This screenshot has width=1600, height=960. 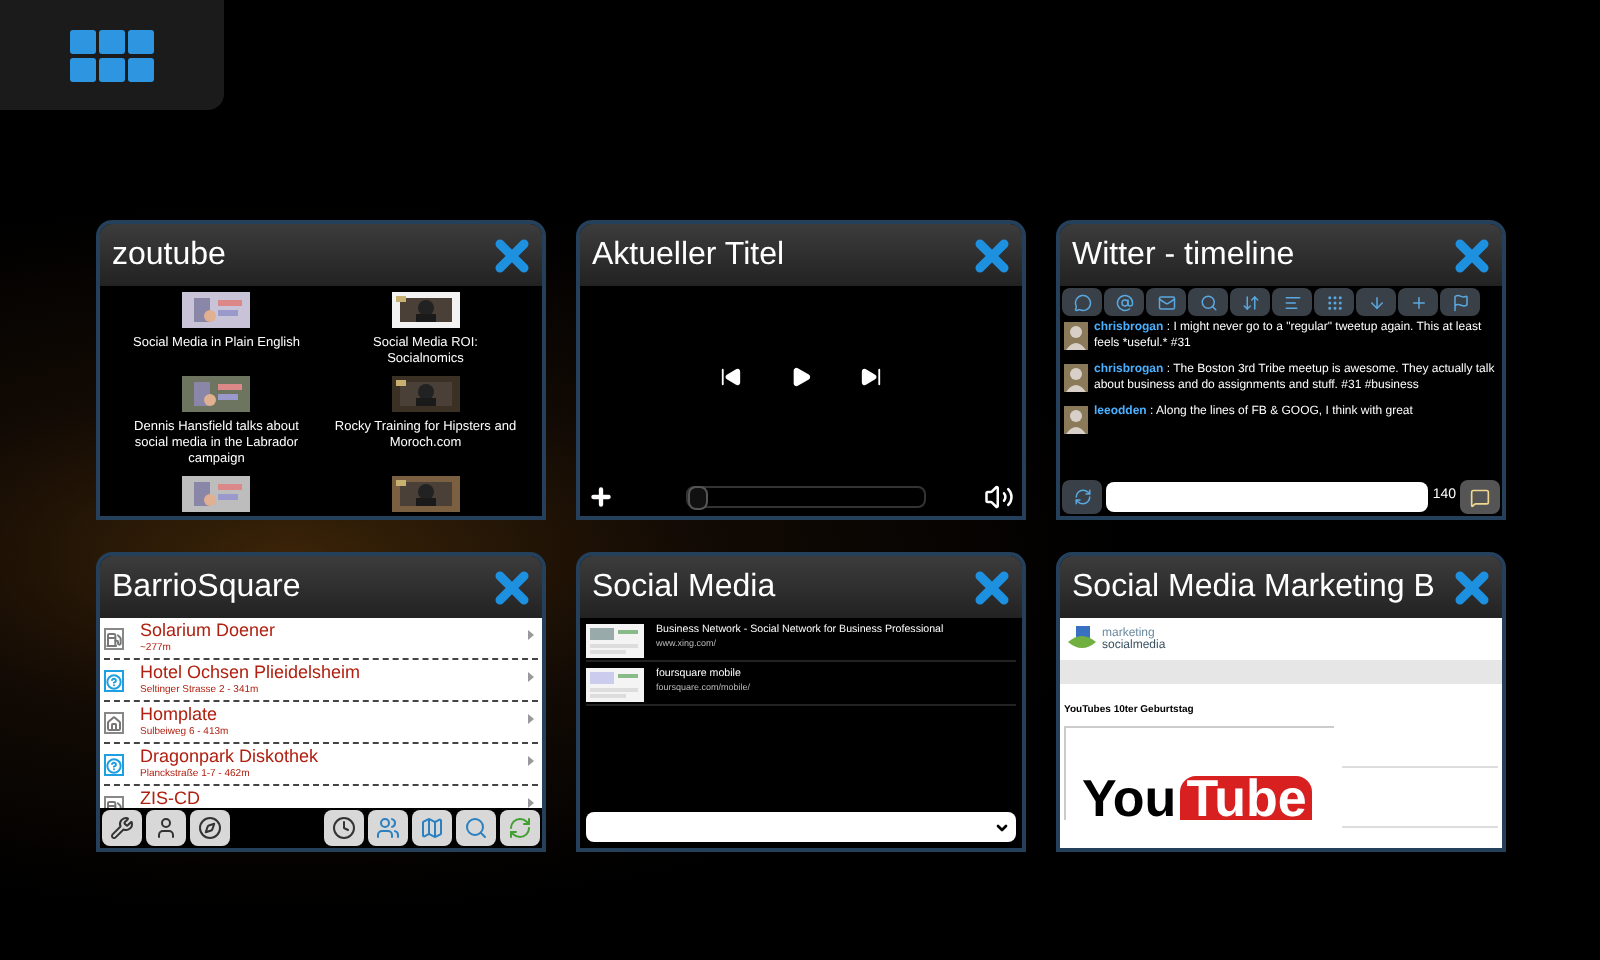 What do you see at coordinates (1267, 497) in the screenshot?
I see `tweet-input-field` at bounding box center [1267, 497].